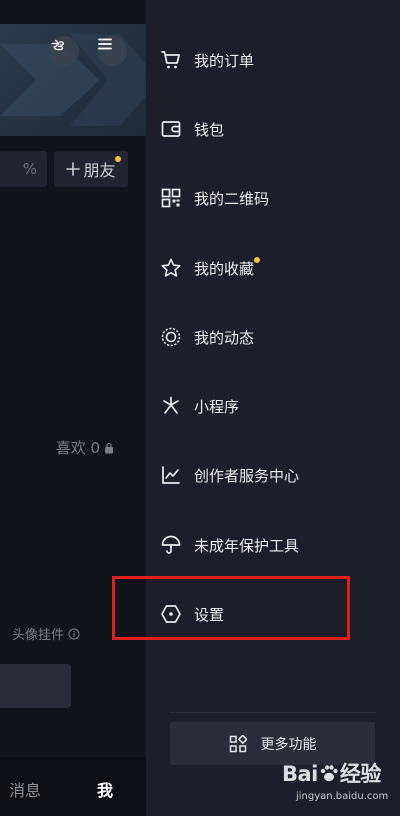 Image resolution: width=400 pixels, height=816 pixels. Describe the element at coordinates (257, 260) in the screenshot. I see `favorites-badge` at that location.